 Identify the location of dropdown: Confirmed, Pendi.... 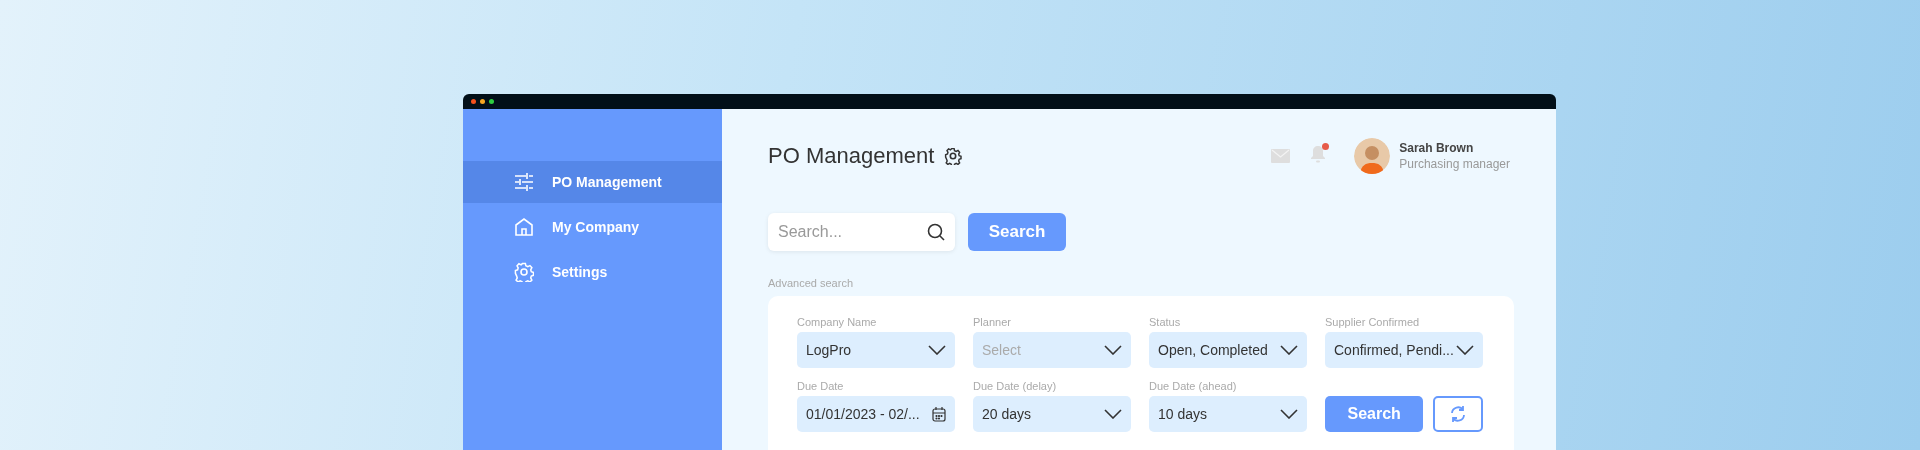
(1404, 350).